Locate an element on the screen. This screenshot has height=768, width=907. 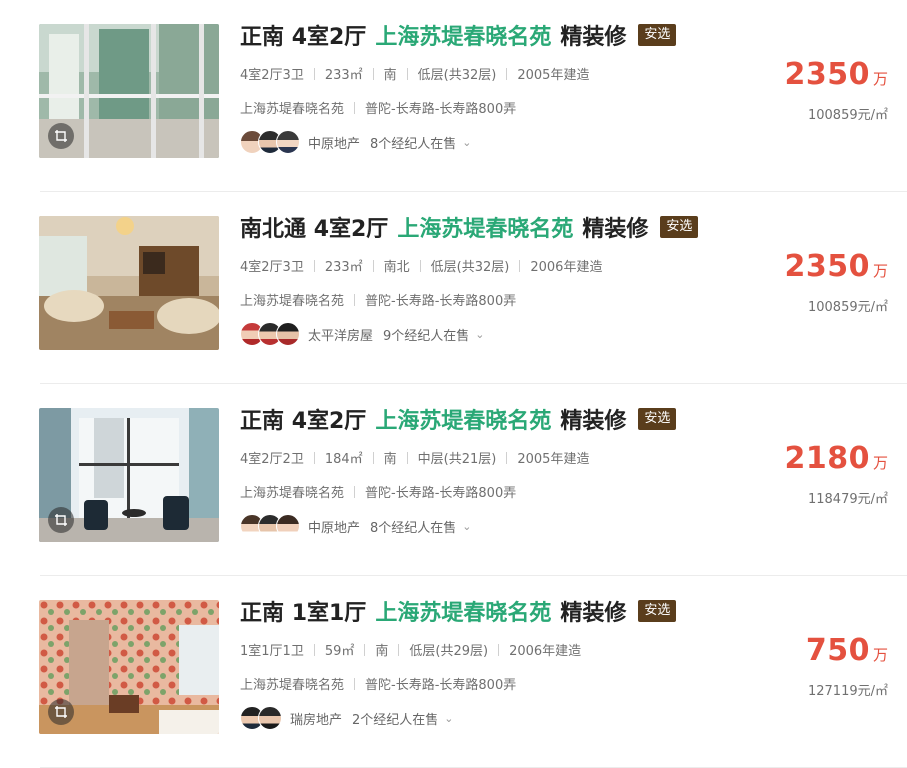
floor: 低层(共32层) is located at coordinates (470, 267).